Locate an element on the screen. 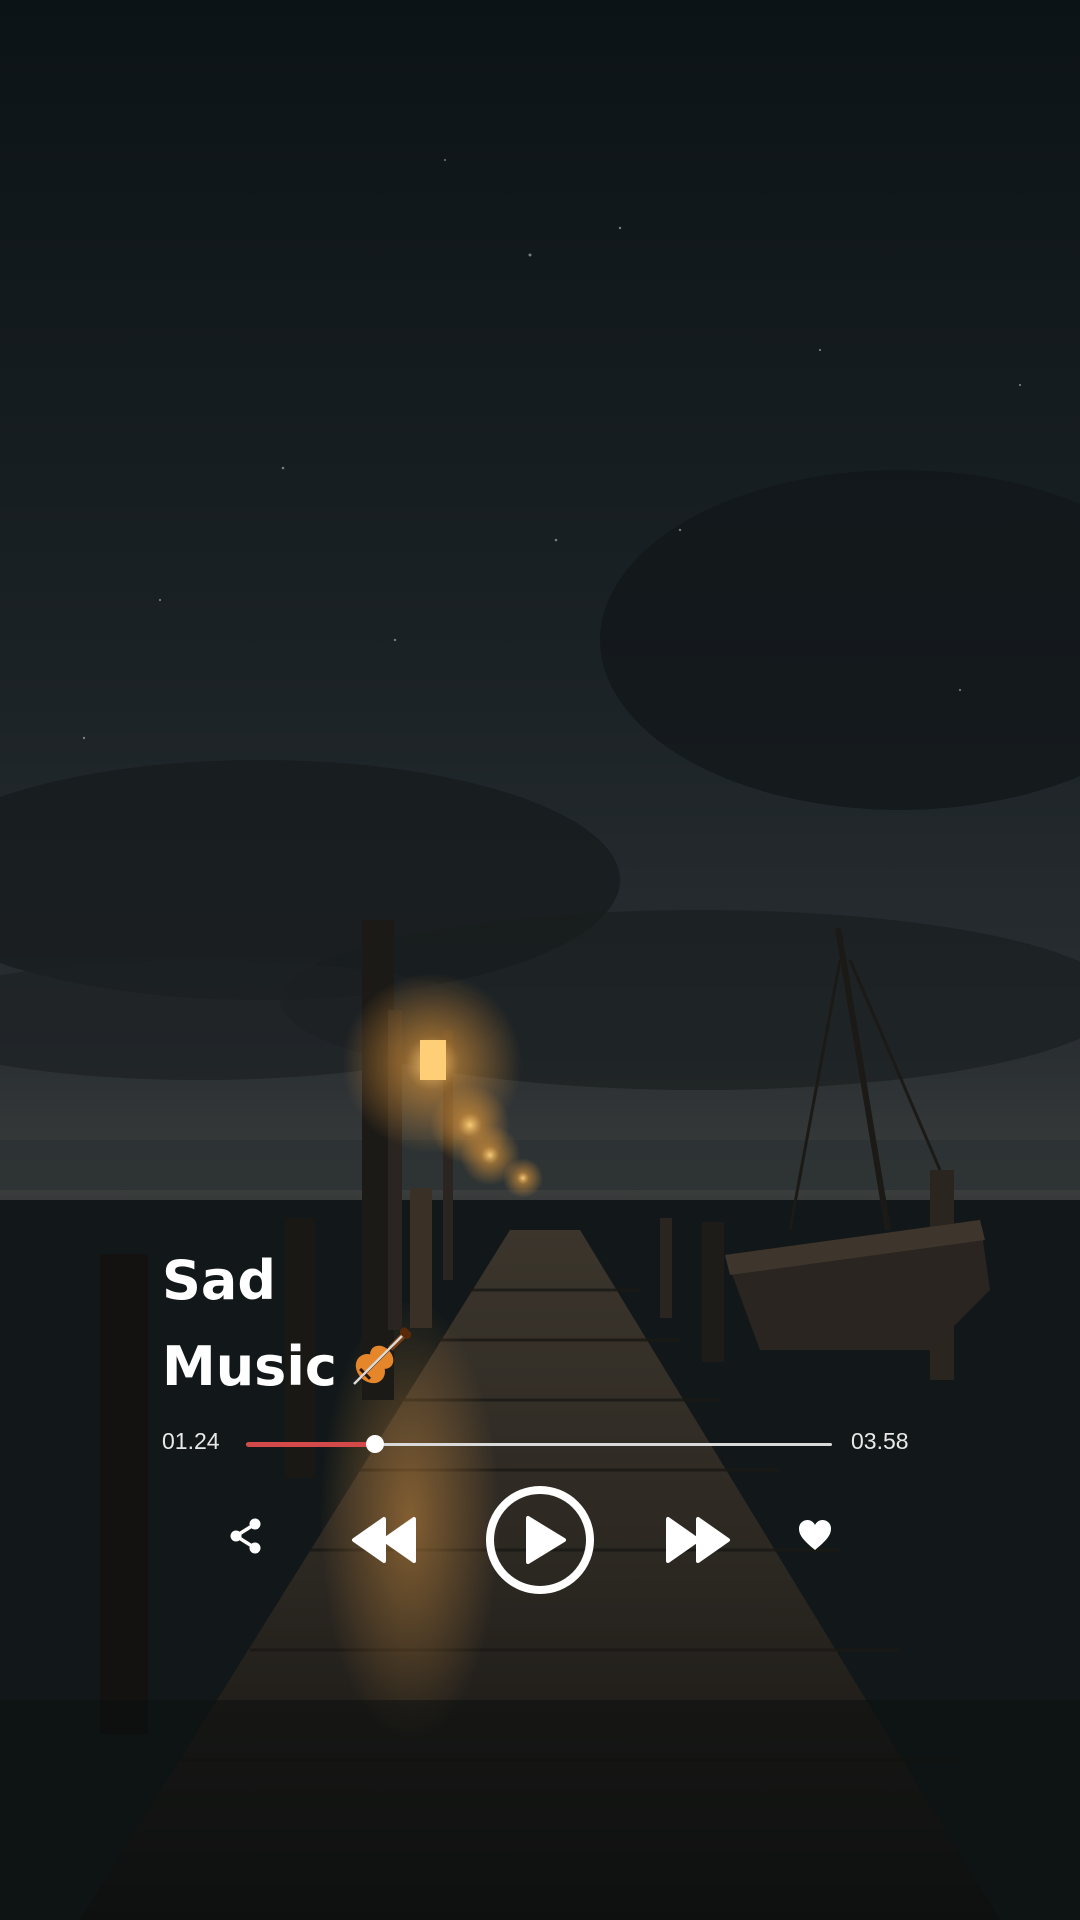 The image size is (1080, 1920). total-time: 03.58 is located at coordinates (880, 1441).